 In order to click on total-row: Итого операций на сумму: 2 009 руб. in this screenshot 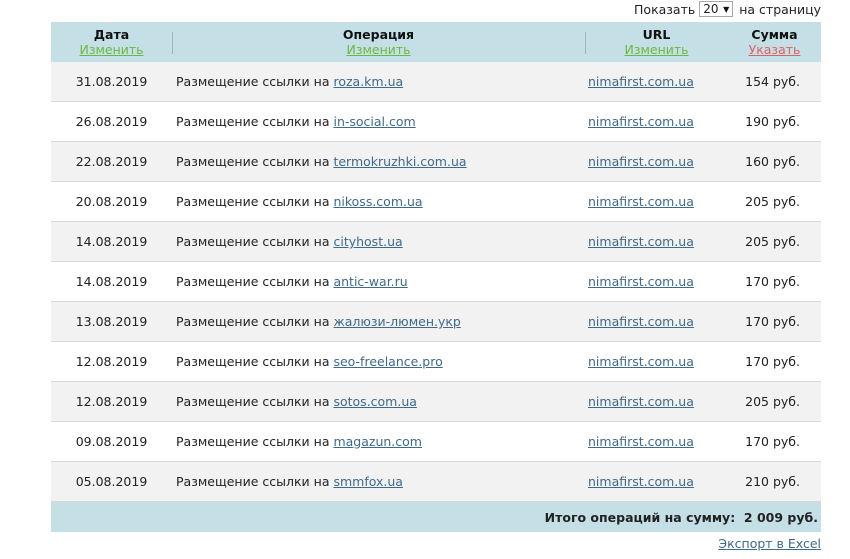, I will do `click(436, 516)`.